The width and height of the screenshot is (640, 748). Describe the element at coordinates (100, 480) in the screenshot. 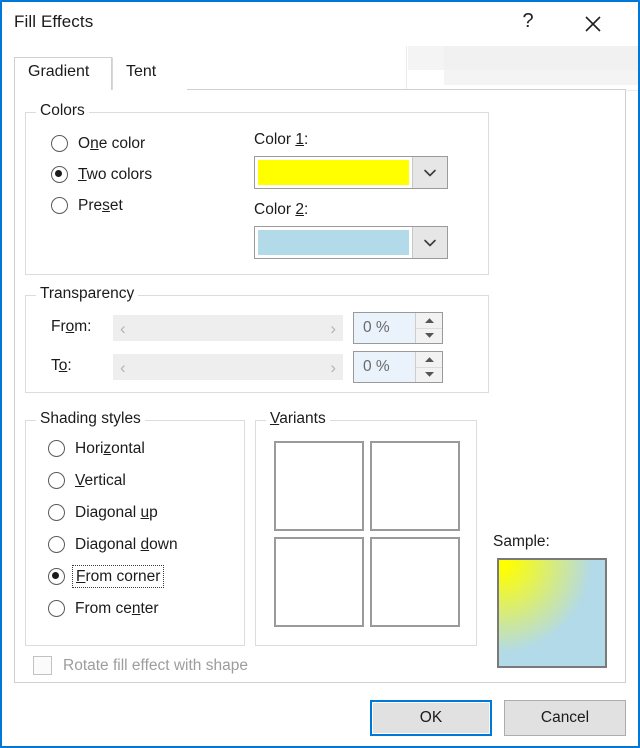

I see `radio-vertical-label: Vertical` at that location.